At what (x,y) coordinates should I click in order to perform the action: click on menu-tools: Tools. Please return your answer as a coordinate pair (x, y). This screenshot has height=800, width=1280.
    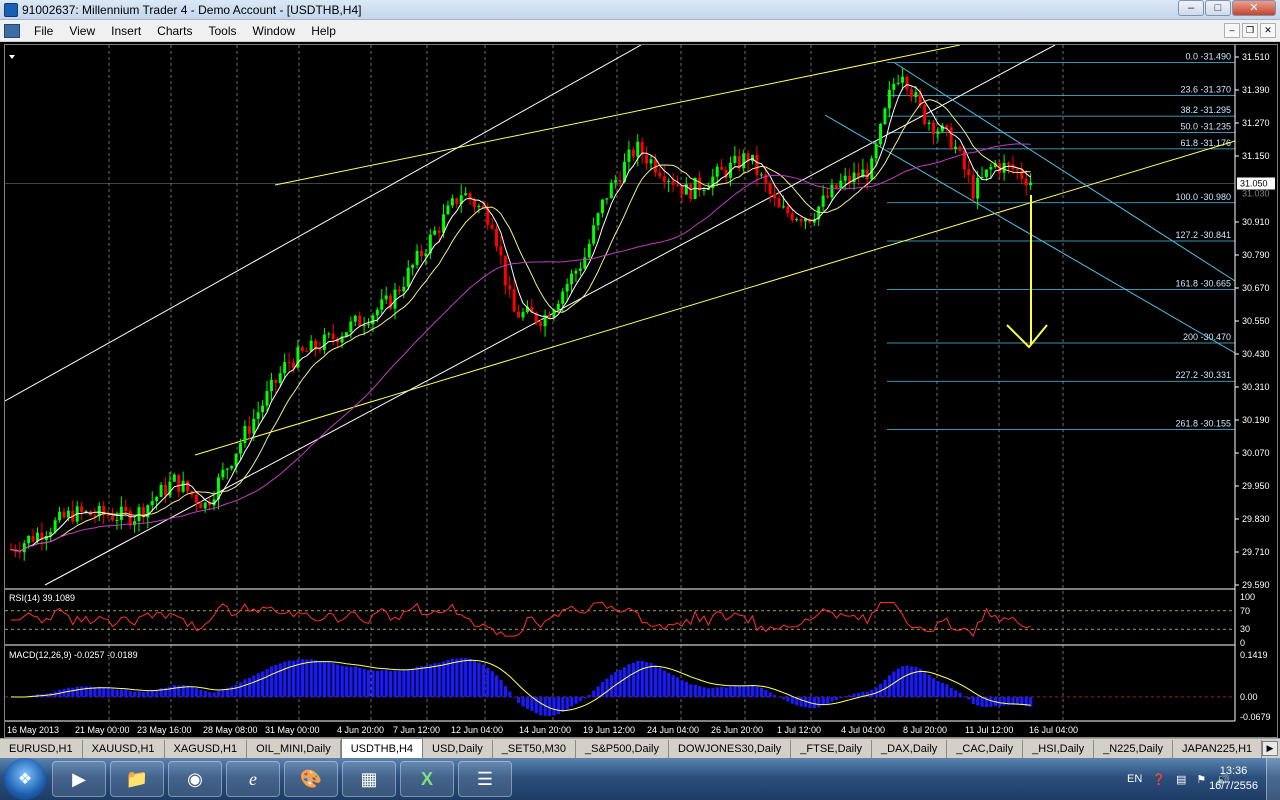
    Looking at the image, I should click on (223, 31).